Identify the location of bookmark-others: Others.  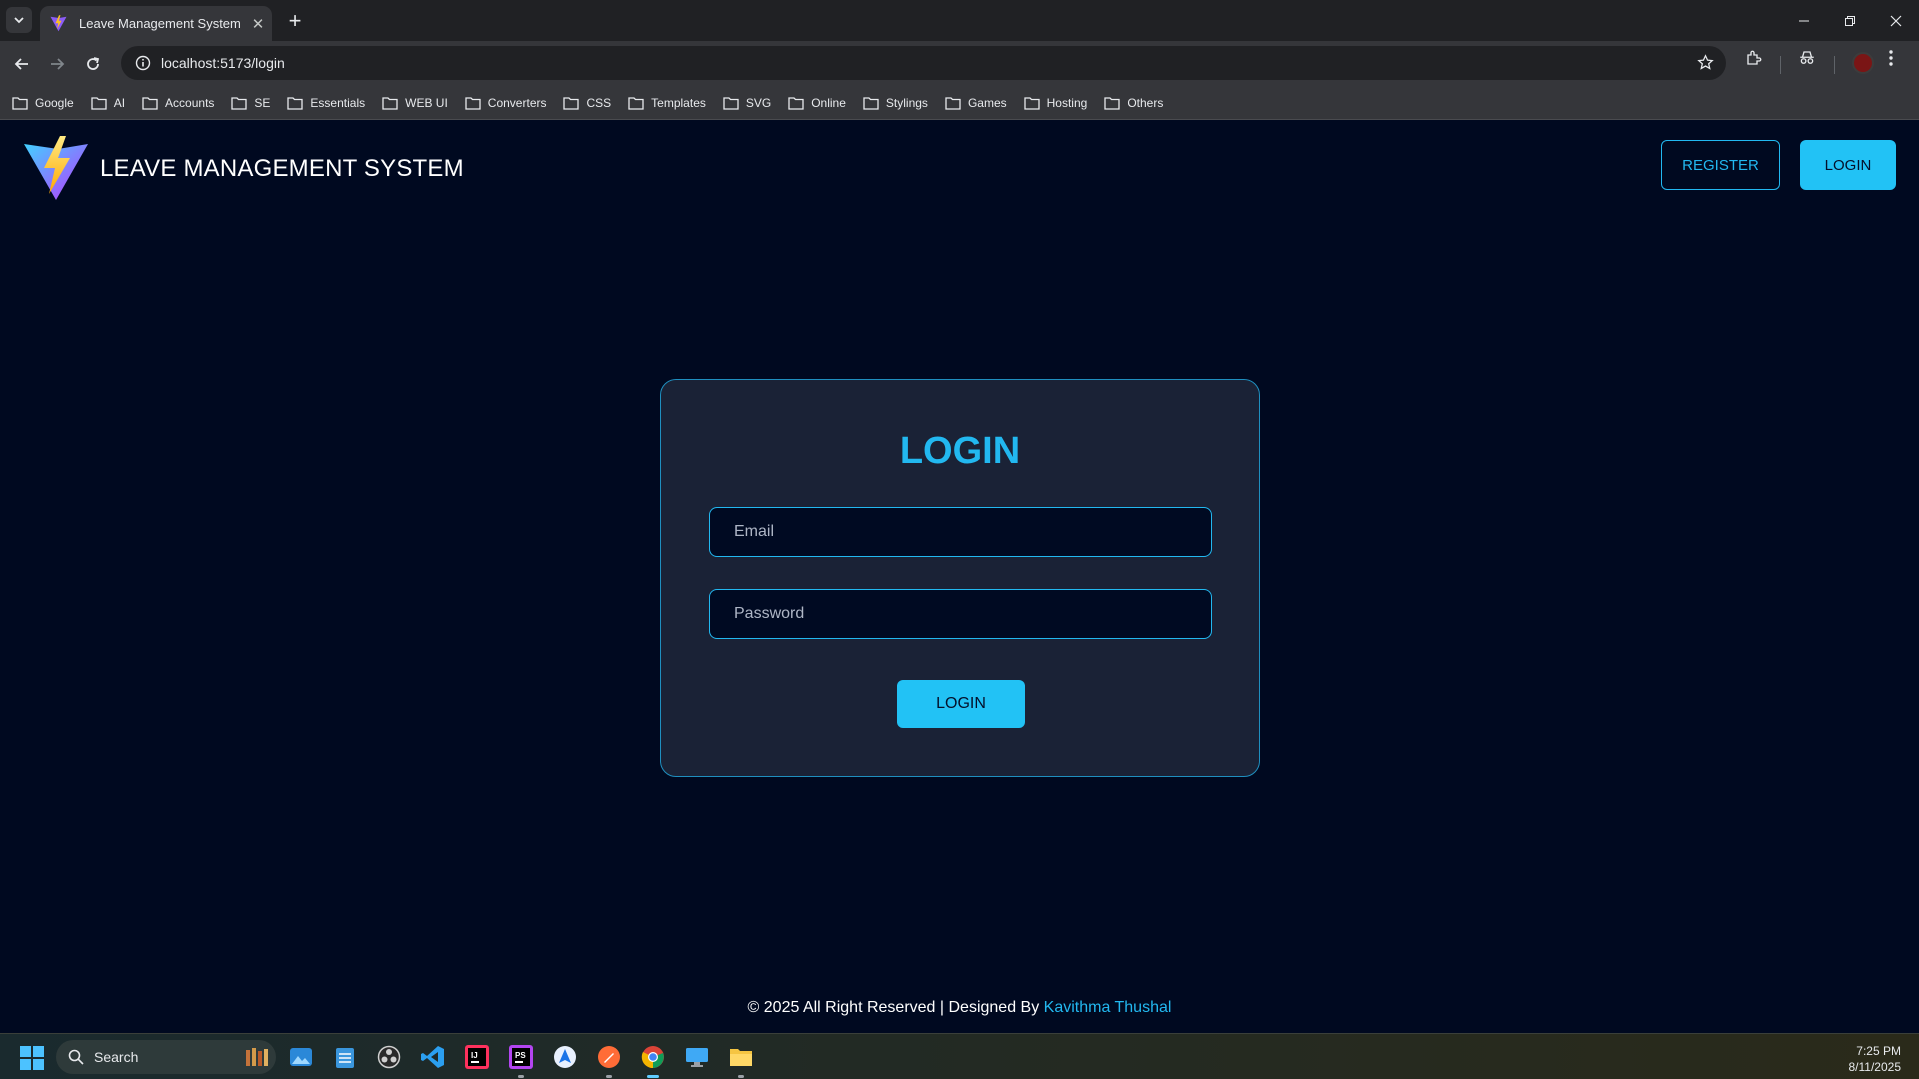
(1133, 103).